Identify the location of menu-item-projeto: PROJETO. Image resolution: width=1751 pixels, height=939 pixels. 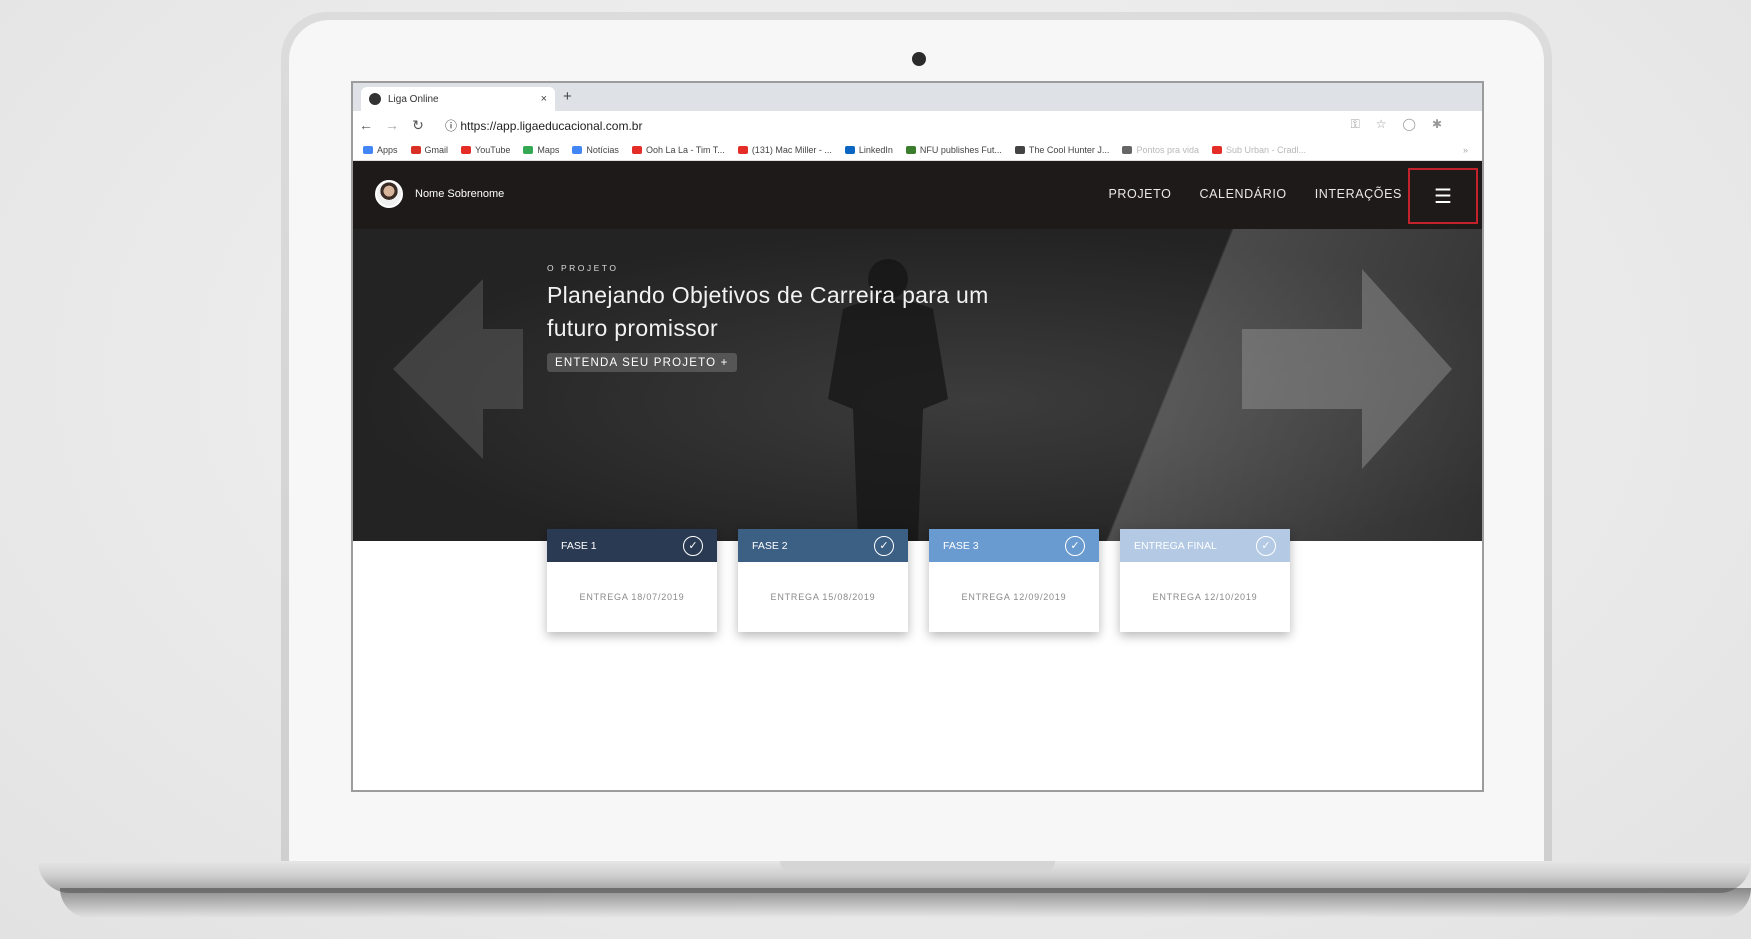
(1139, 194).